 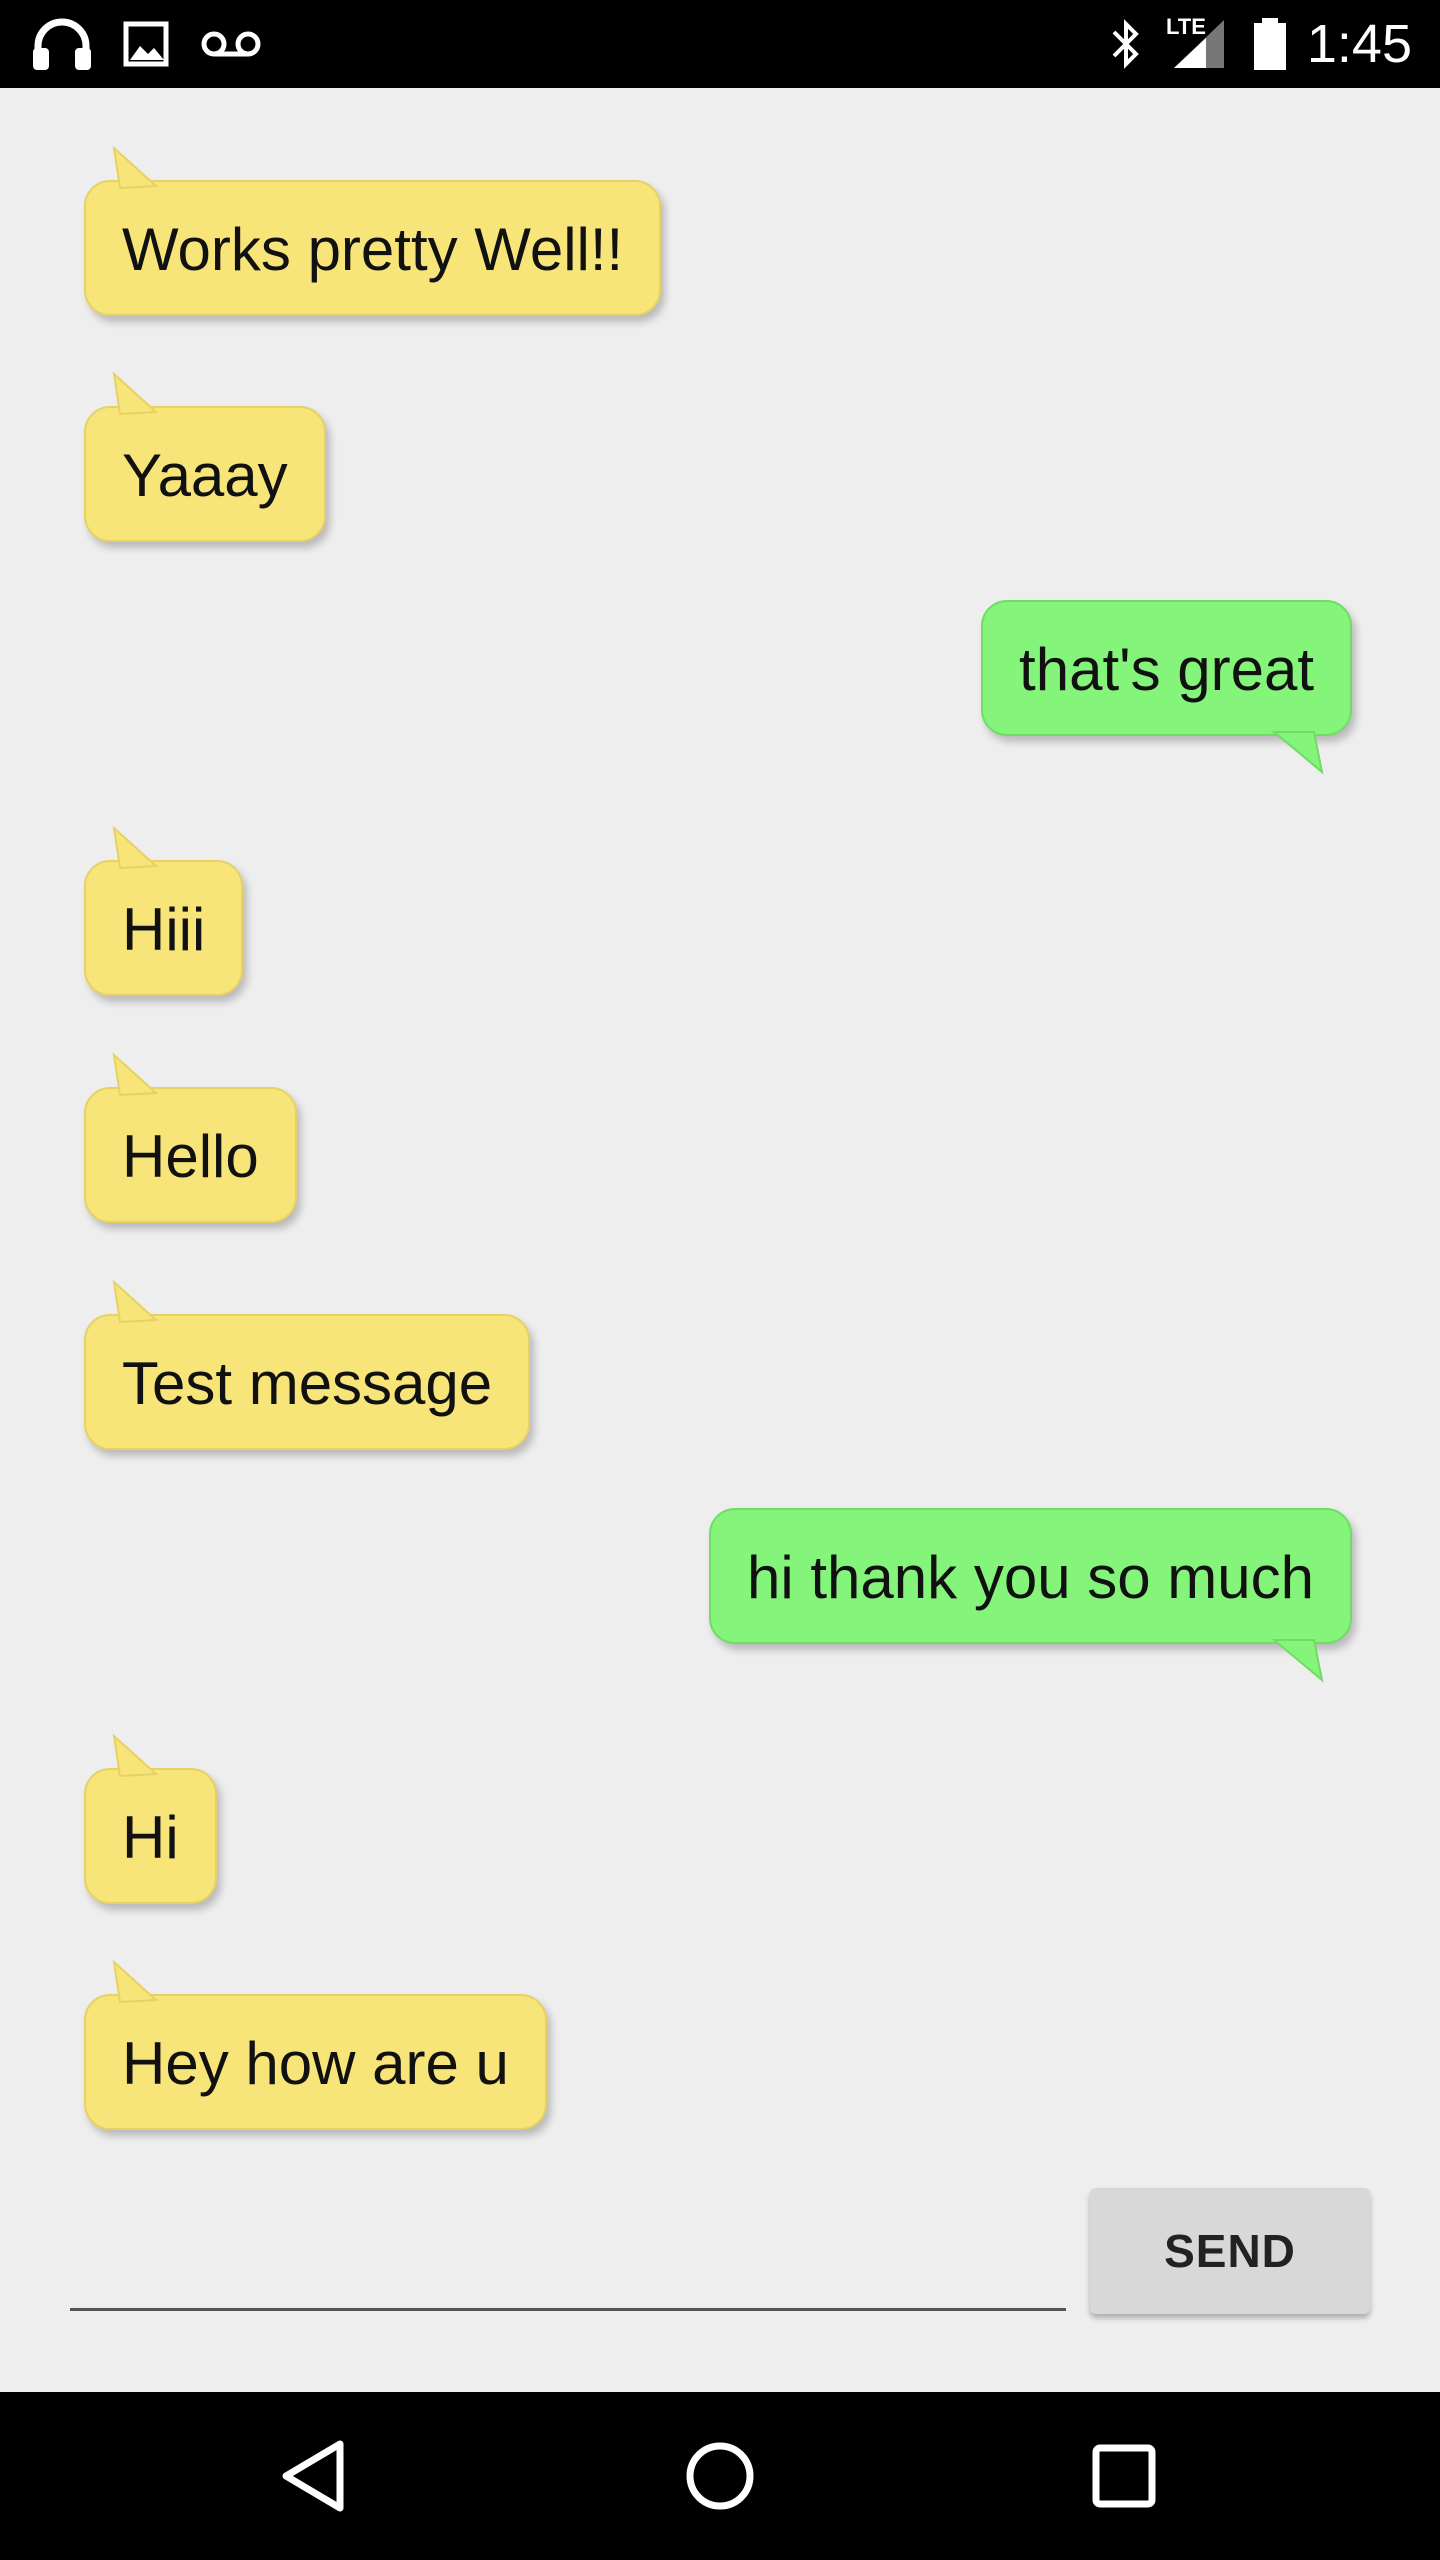 I want to click on cell-signal-icon, so click(x=1199, y=44).